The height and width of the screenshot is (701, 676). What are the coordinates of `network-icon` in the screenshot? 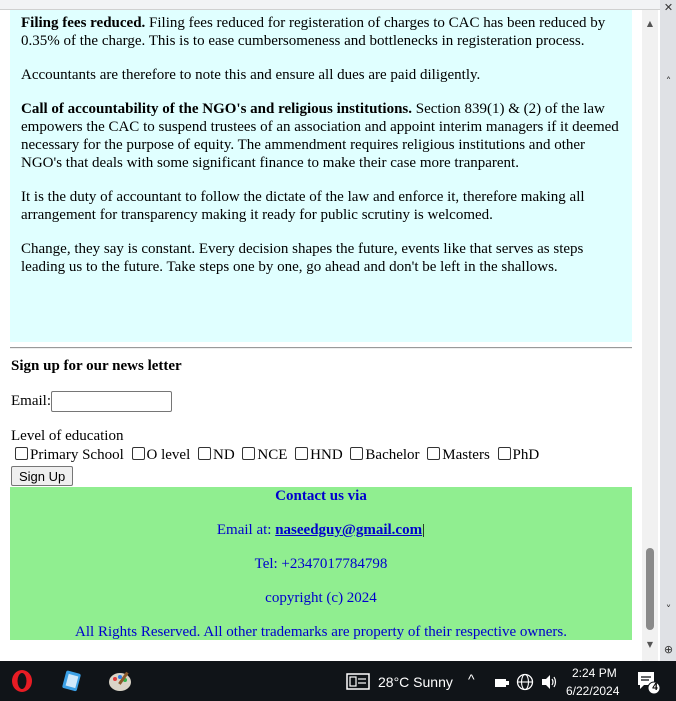 It's located at (502, 682).